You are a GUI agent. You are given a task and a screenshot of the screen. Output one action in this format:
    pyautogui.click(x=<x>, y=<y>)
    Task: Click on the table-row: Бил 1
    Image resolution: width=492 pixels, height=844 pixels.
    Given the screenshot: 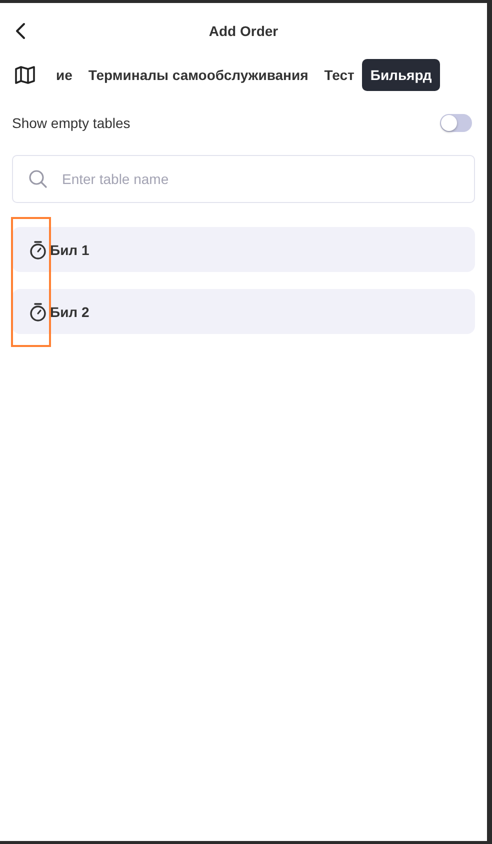 What is the action you would take?
    pyautogui.click(x=243, y=249)
    